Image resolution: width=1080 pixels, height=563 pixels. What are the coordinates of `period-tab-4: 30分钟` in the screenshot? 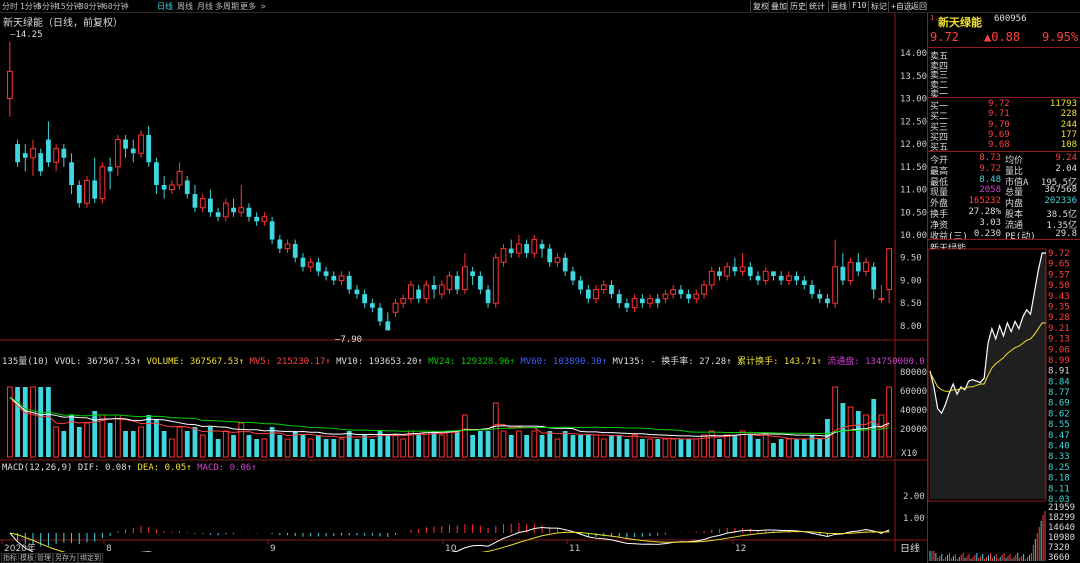 It's located at (92, 6).